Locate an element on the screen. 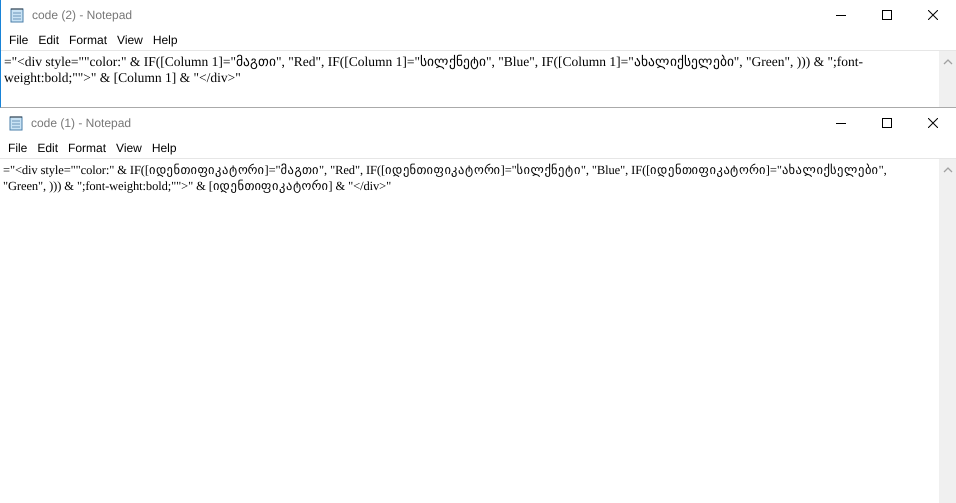 The image size is (956, 503). window-title: code (2) - Notepad is located at coordinates (82, 15).